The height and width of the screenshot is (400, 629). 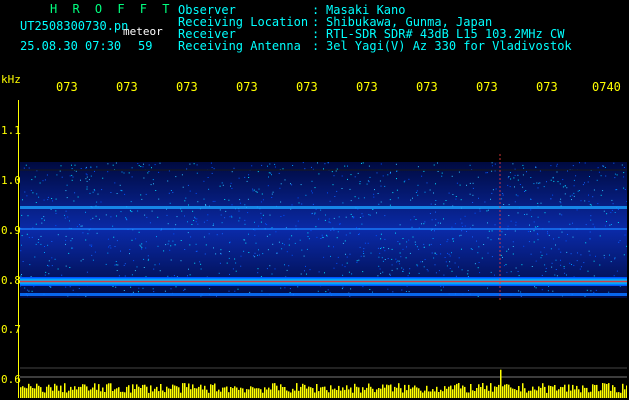 I want to click on event-count: 59, so click(x=145, y=46).